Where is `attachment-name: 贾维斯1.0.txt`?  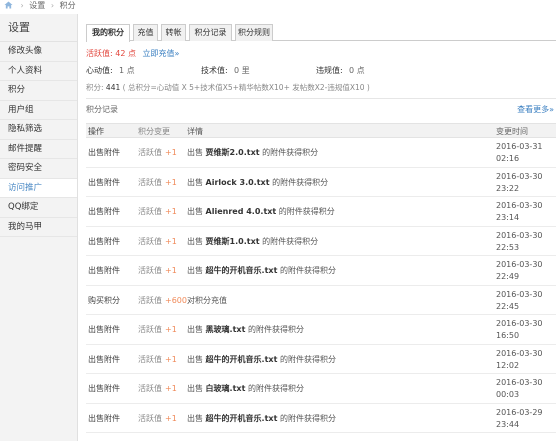
attachment-name: 贾维斯1.0.txt is located at coordinates (233, 241).